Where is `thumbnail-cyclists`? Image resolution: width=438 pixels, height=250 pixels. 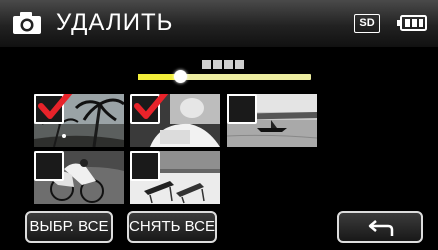
thumbnail-cyclists is located at coordinates (79, 177).